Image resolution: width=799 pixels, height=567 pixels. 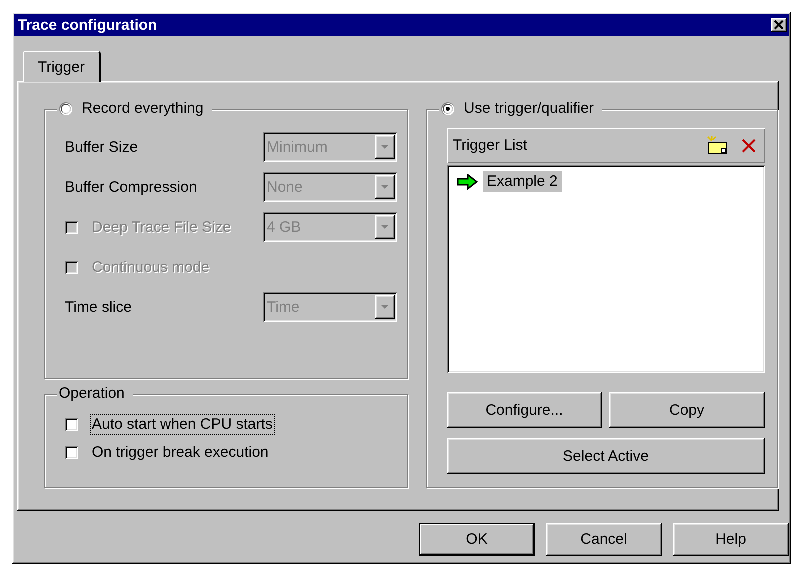 What do you see at coordinates (88, 25) in the screenshot?
I see `window-title: Trace configuration` at bounding box center [88, 25].